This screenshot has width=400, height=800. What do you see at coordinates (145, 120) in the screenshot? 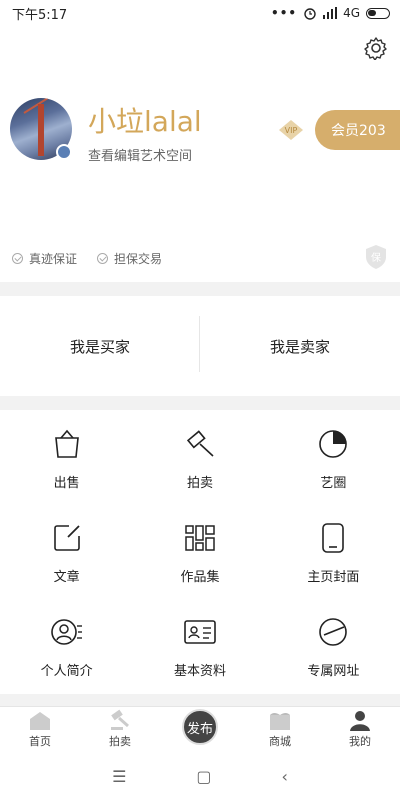
I see `username: 小垃lalal` at bounding box center [145, 120].